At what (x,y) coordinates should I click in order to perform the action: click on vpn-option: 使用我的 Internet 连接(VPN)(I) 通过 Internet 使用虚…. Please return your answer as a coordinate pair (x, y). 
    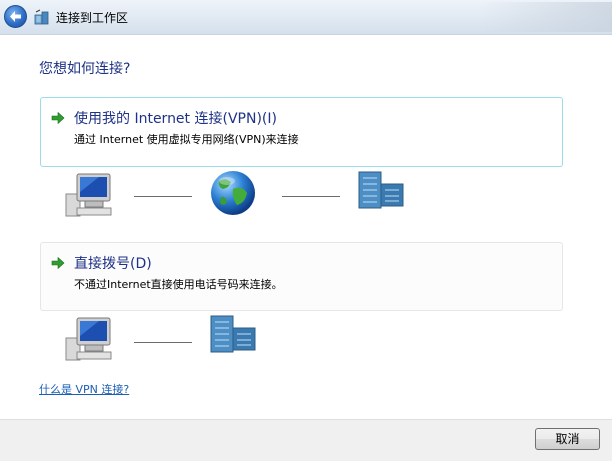
    Looking at the image, I should click on (301, 132).